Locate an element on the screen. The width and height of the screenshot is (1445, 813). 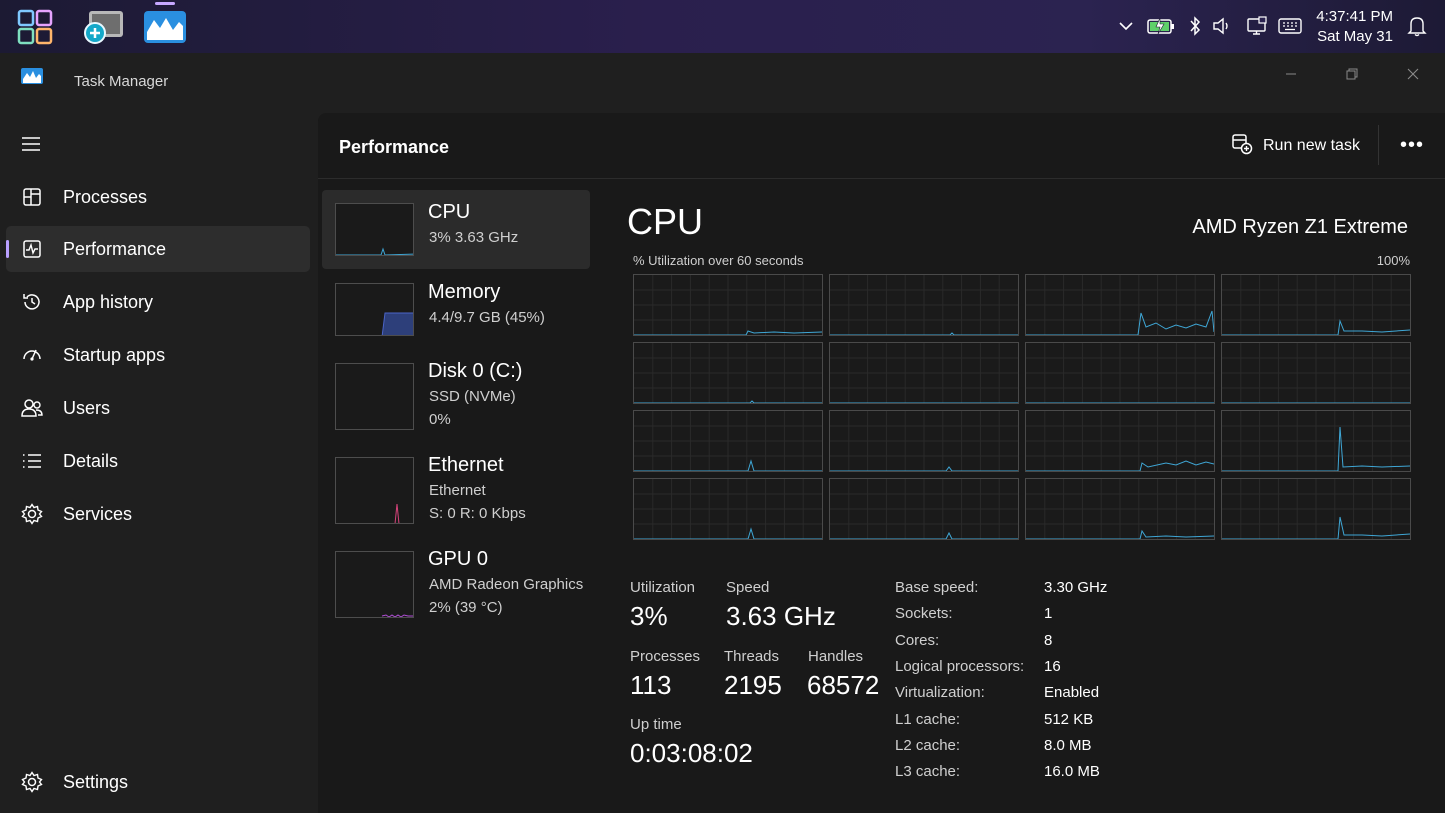
bluetooth-icon is located at coordinates (1195, 26).